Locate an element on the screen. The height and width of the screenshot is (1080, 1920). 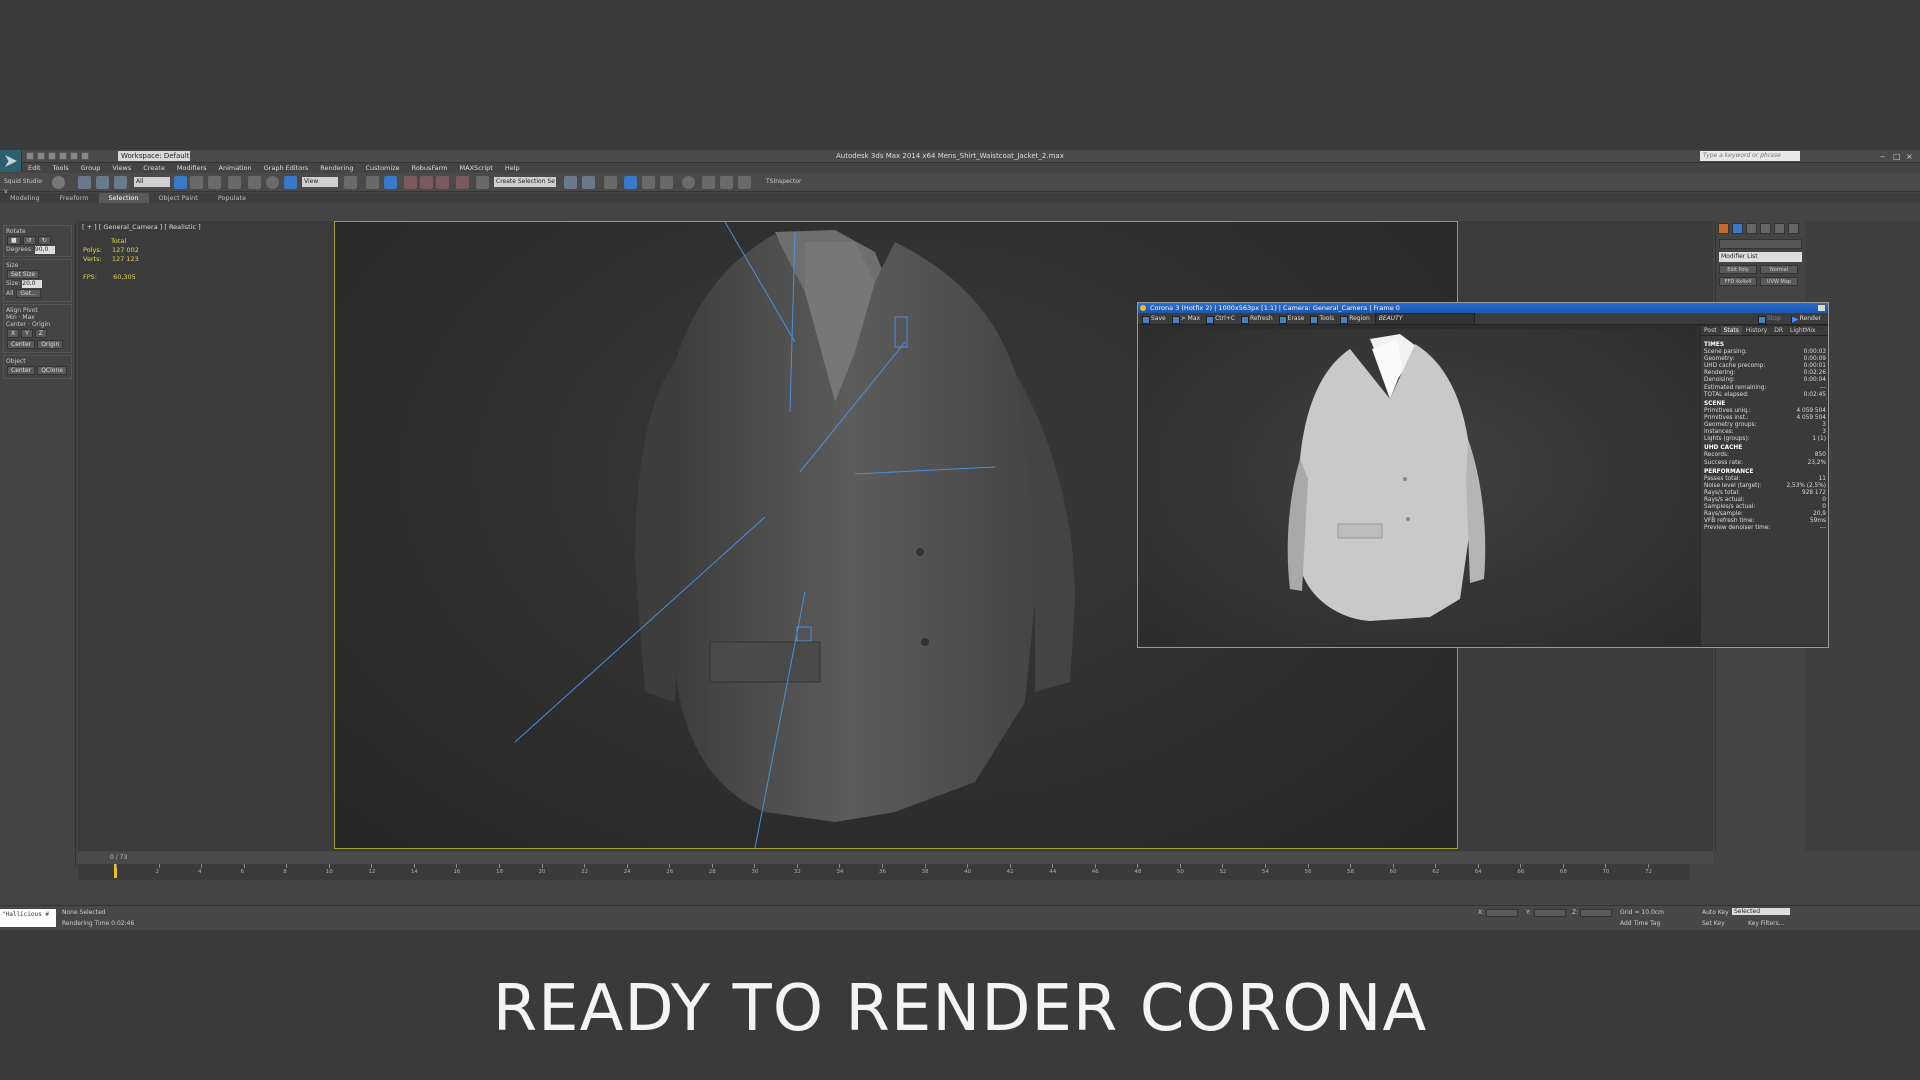
menu-help: Help is located at coordinates (512, 168).